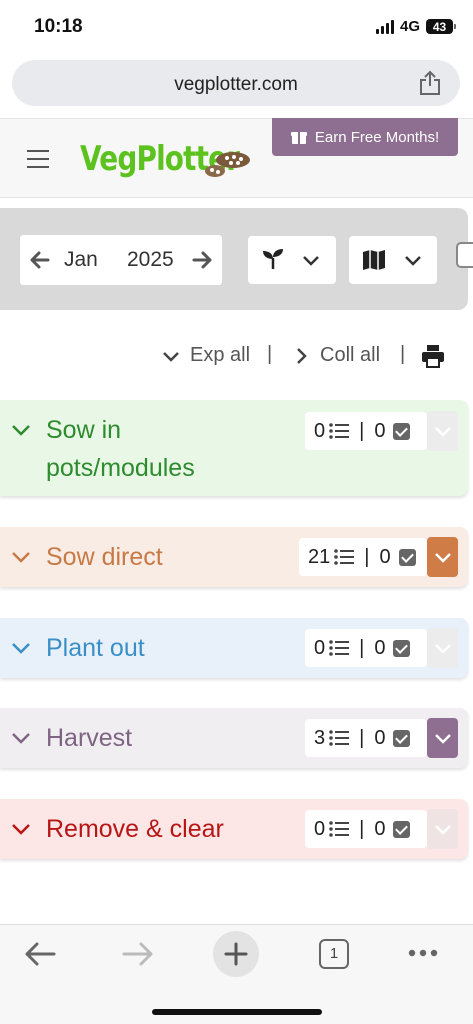 This screenshot has height=1024, width=473. What do you see at coordinates (298, 138) in the screenshot?
I see `gift-icon` at bounding box center [298, 138].